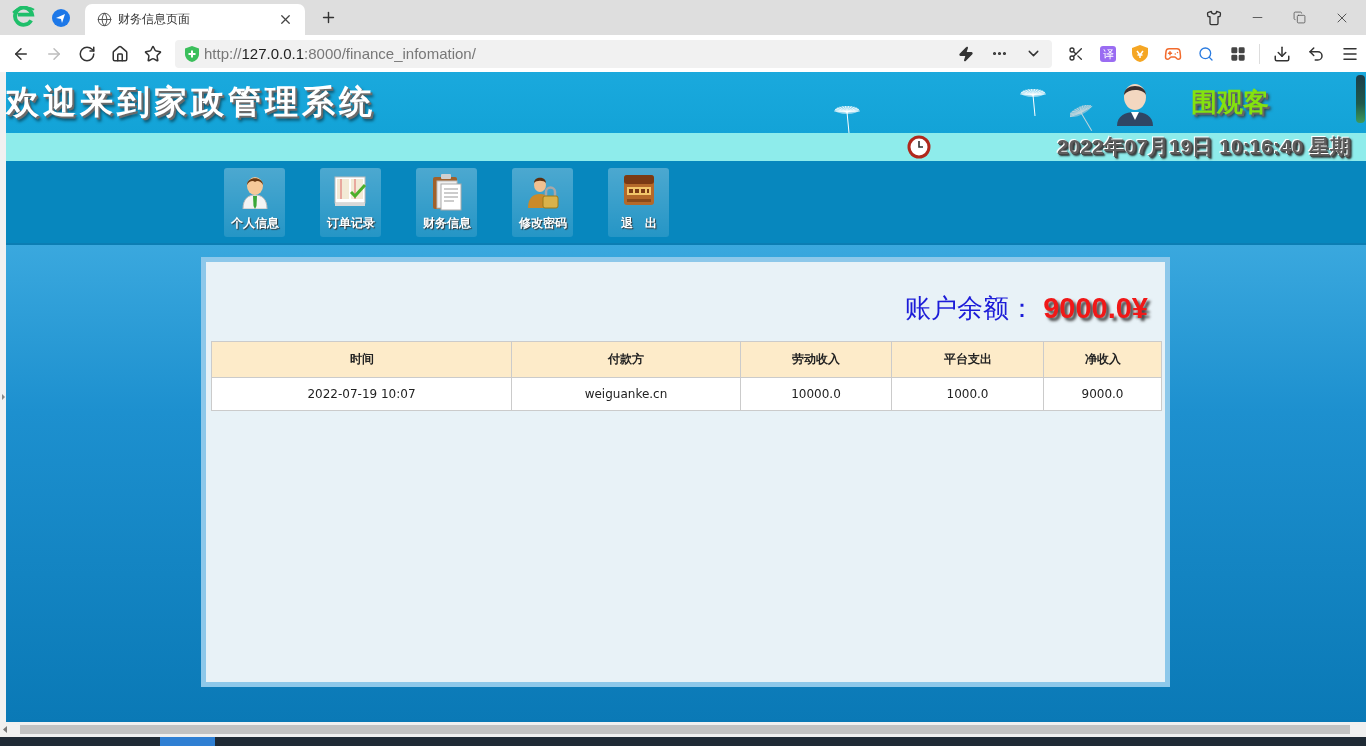 This screenshot has height=746, width=1366. Describe the element at coordinates (104, 19) in the screenshot. I see `globe-icon` at that location.